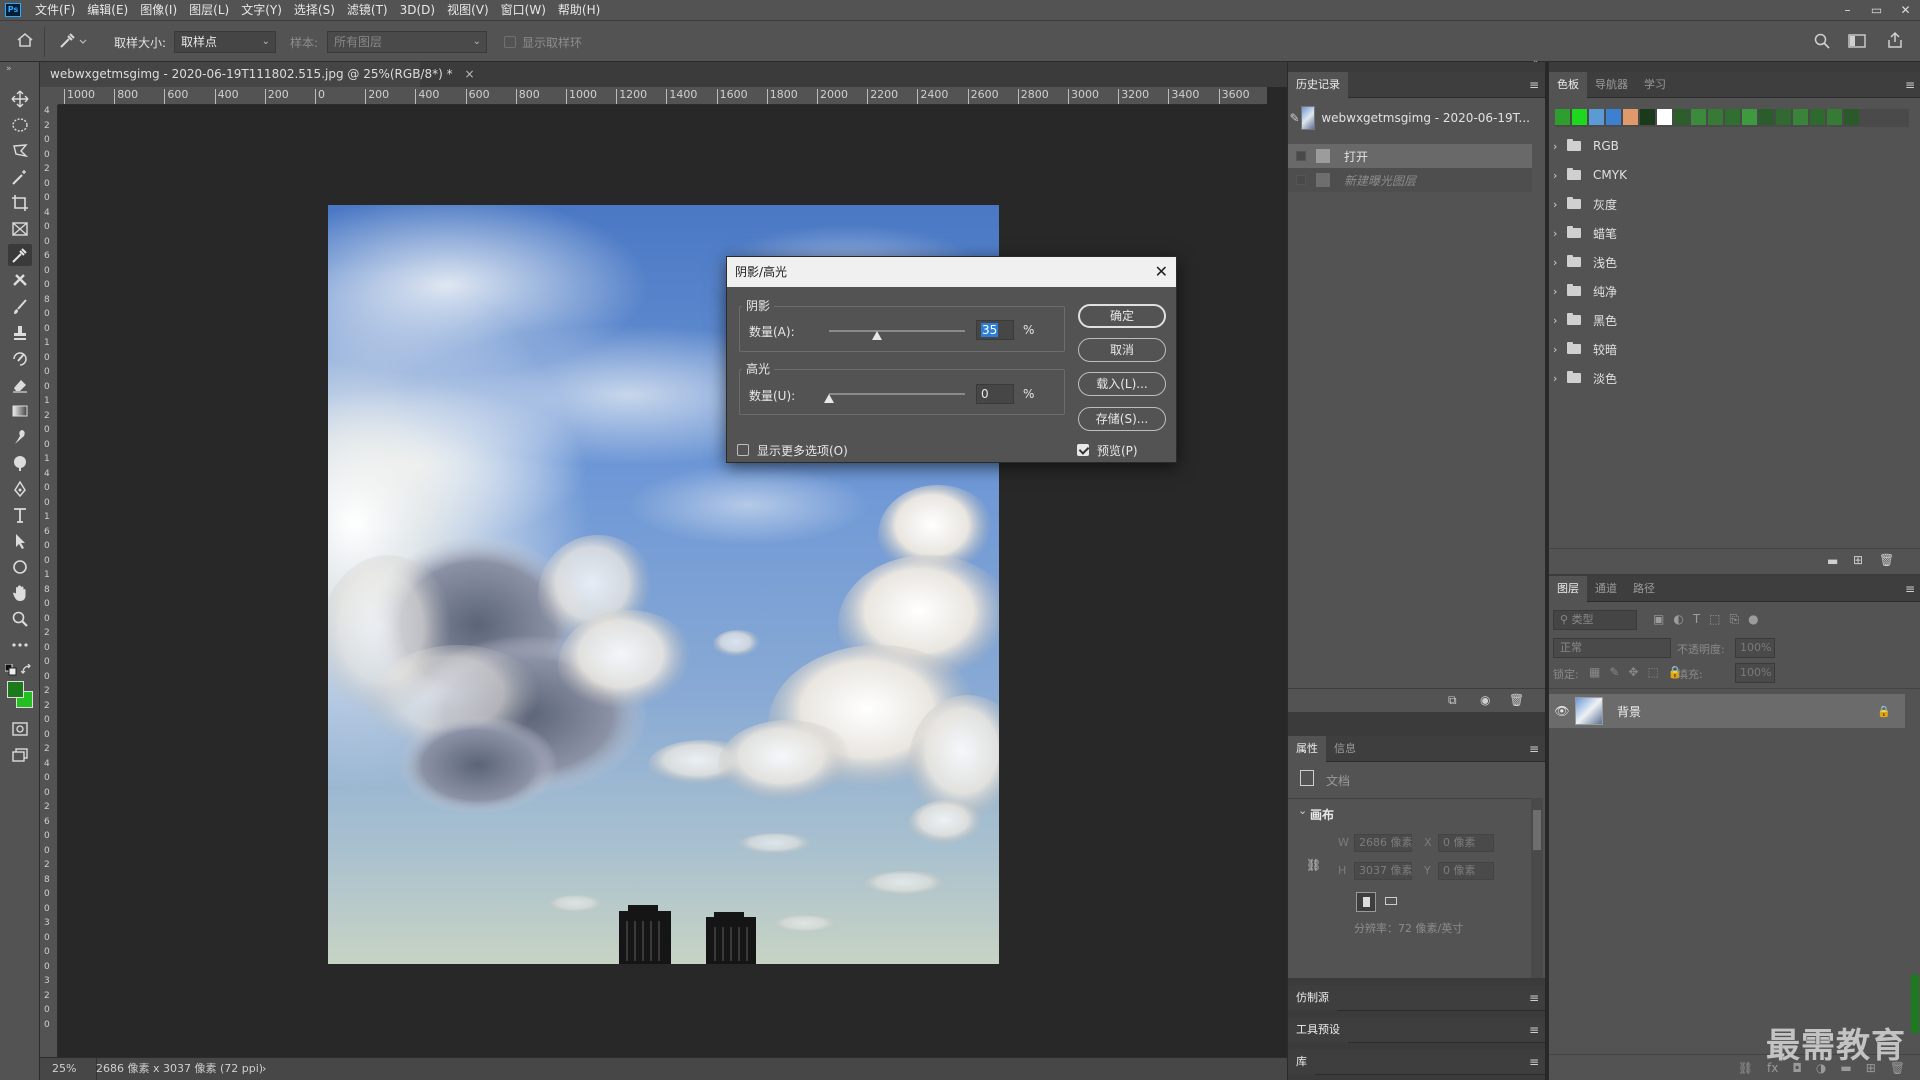  What do you see at coordinates (1876, 10) in the screenshot?
I see `restore-button: ▭` at bounding box center [1876, 10].